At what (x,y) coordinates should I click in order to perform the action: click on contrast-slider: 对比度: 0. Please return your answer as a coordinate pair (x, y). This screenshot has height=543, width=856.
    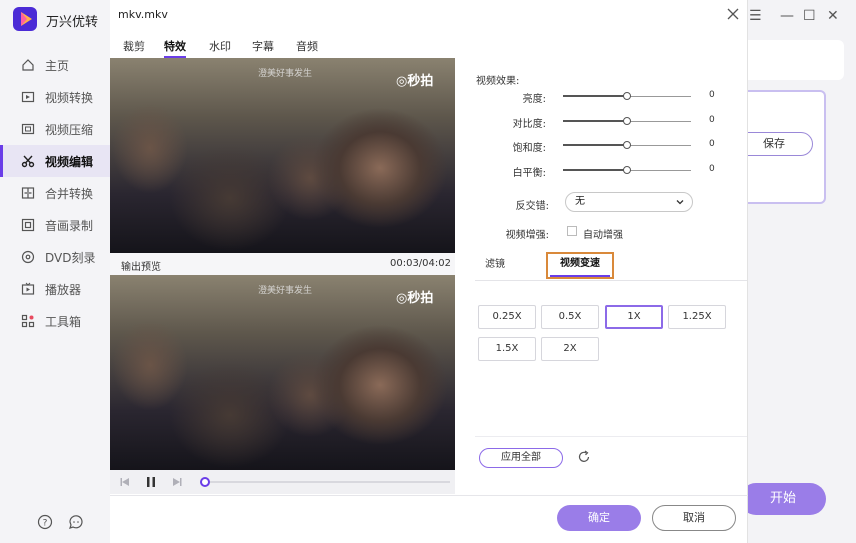
    Looking at the image, I should click on (601, 122).